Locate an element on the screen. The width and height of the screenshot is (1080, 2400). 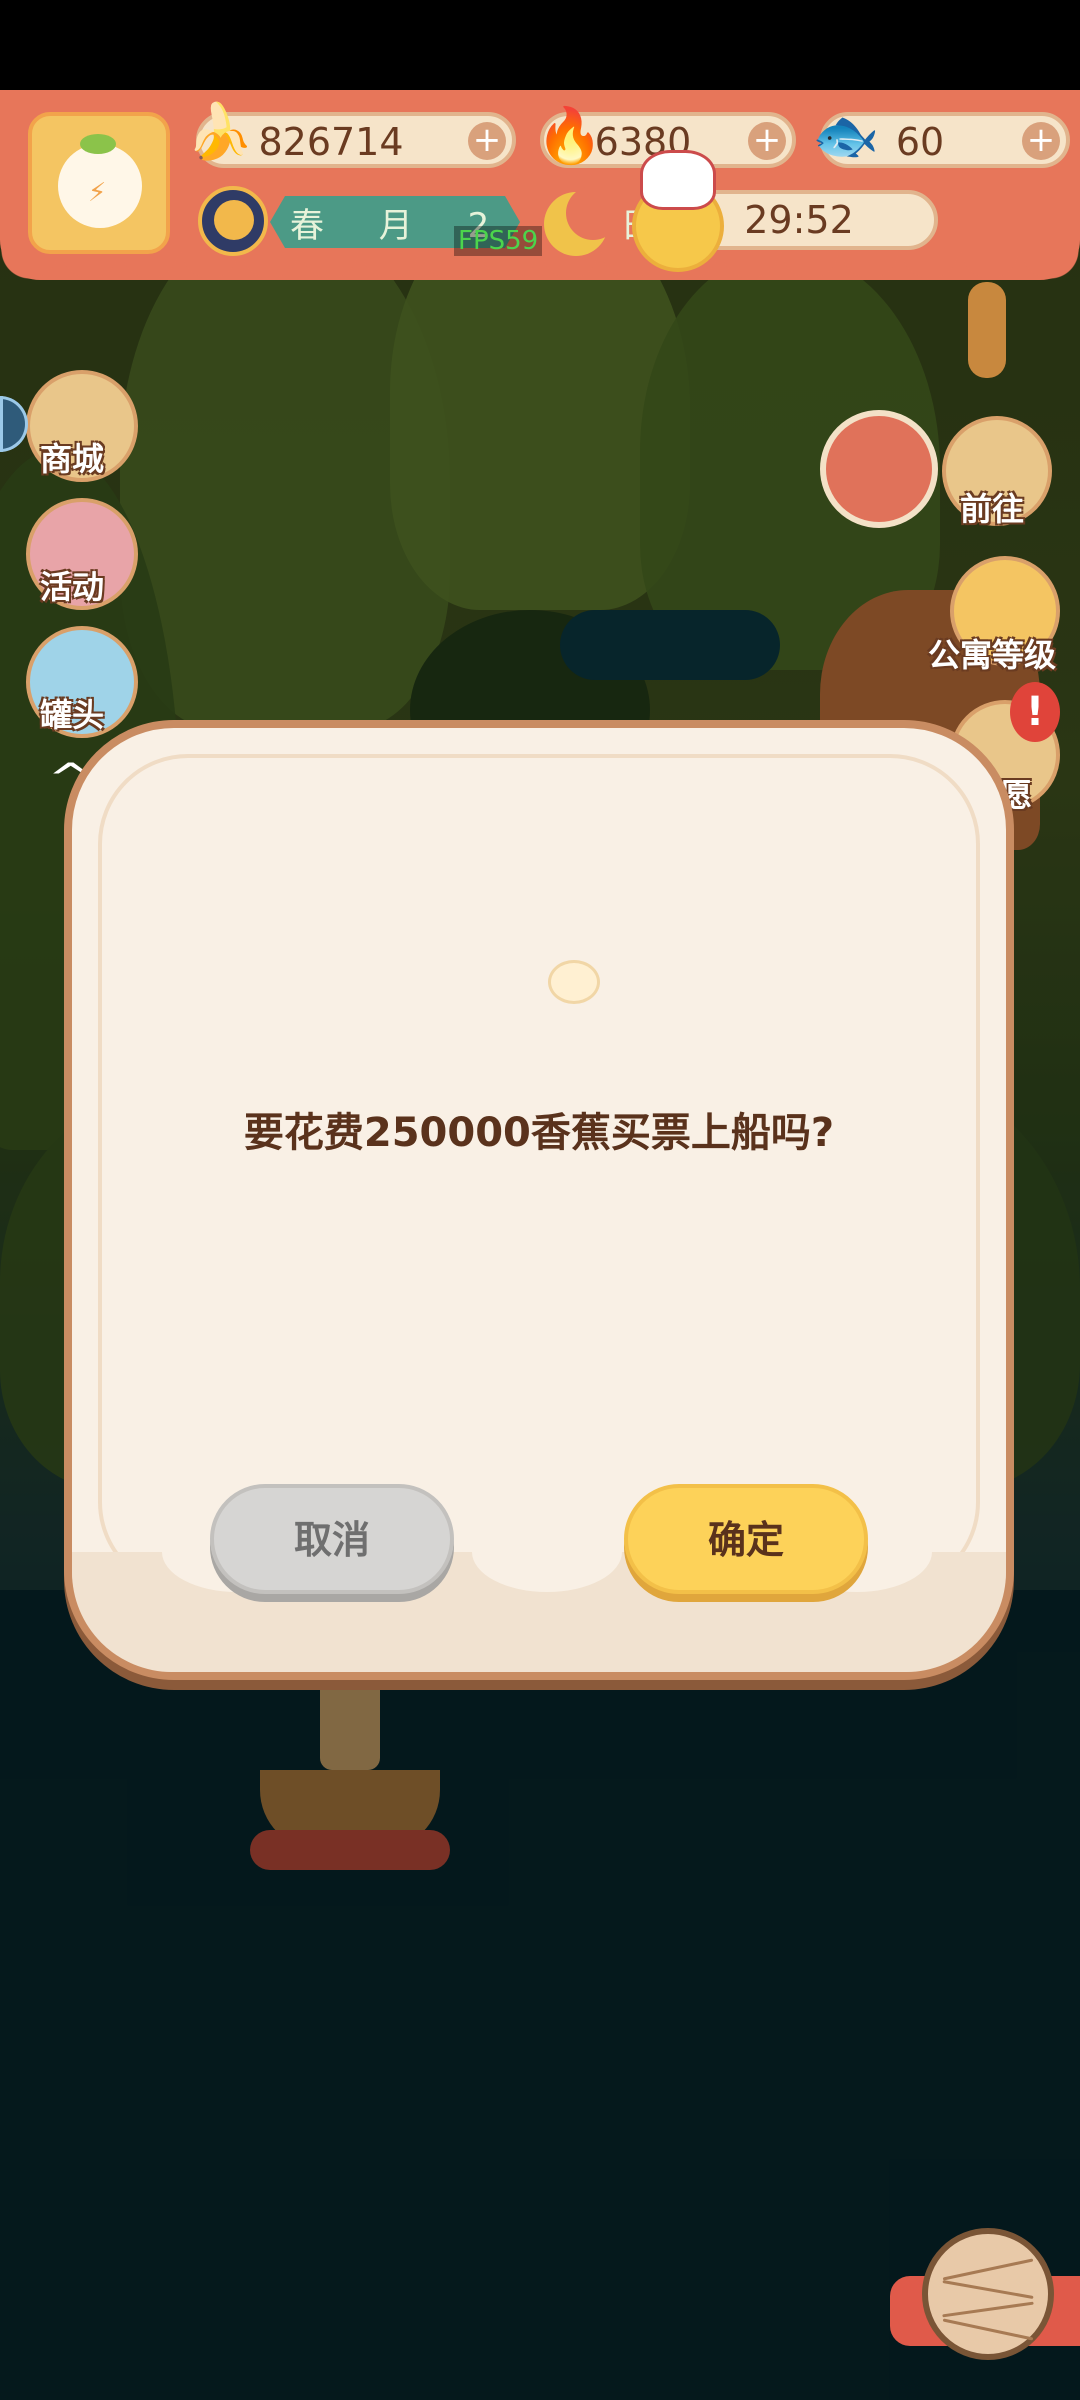
dialog-message: 要花费250000香蕉买票上船吗? is located at coordinates (539, 1133).